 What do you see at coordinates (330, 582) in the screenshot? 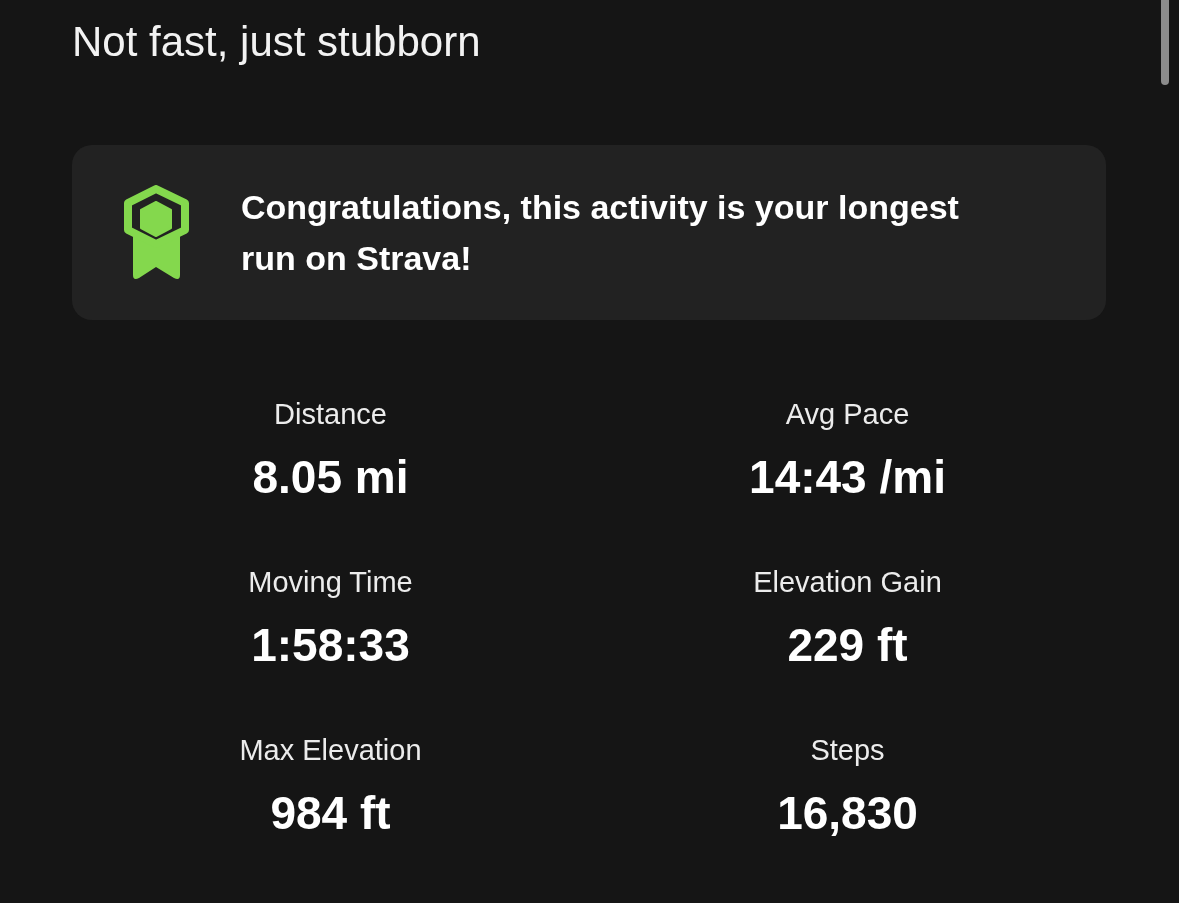
I see `stat-label: Moving Time` at bounding box center [330, 582].